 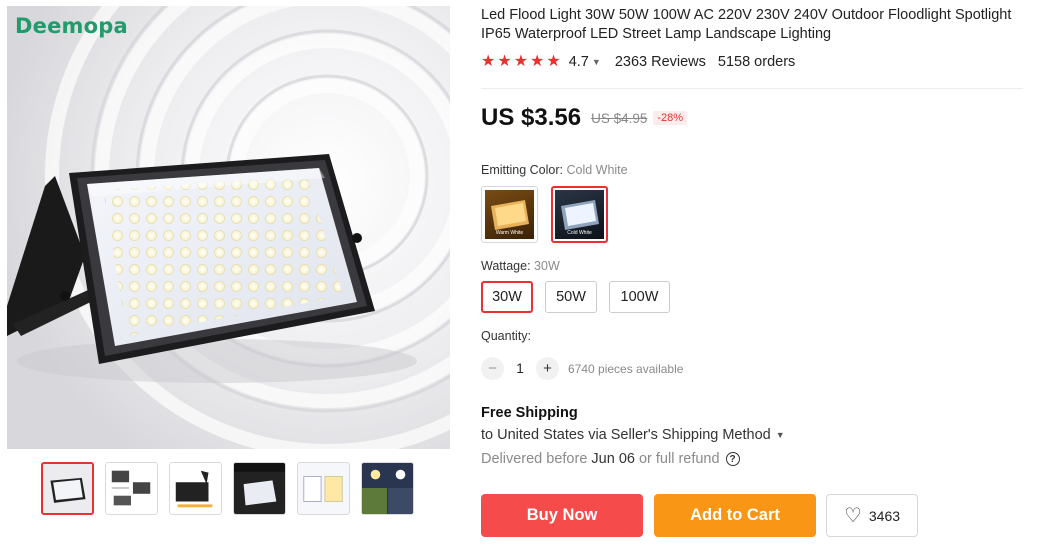 I want to click on add-to-cart-button: Add to Cart, so click(x=735, y=515).